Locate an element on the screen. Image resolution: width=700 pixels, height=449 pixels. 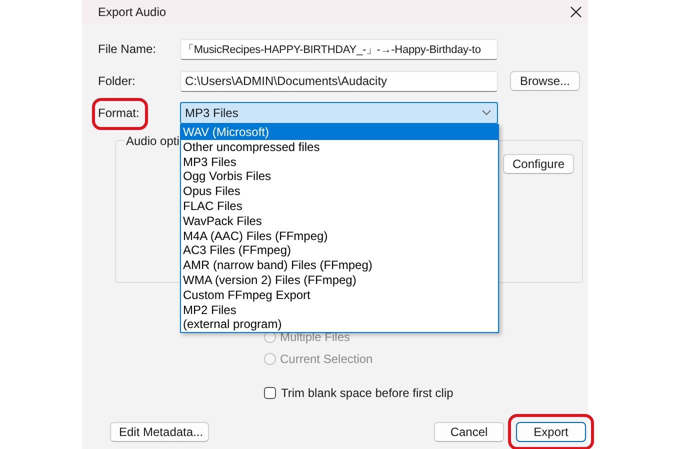
field-label: File Name: is located at coordinates (128, 49).